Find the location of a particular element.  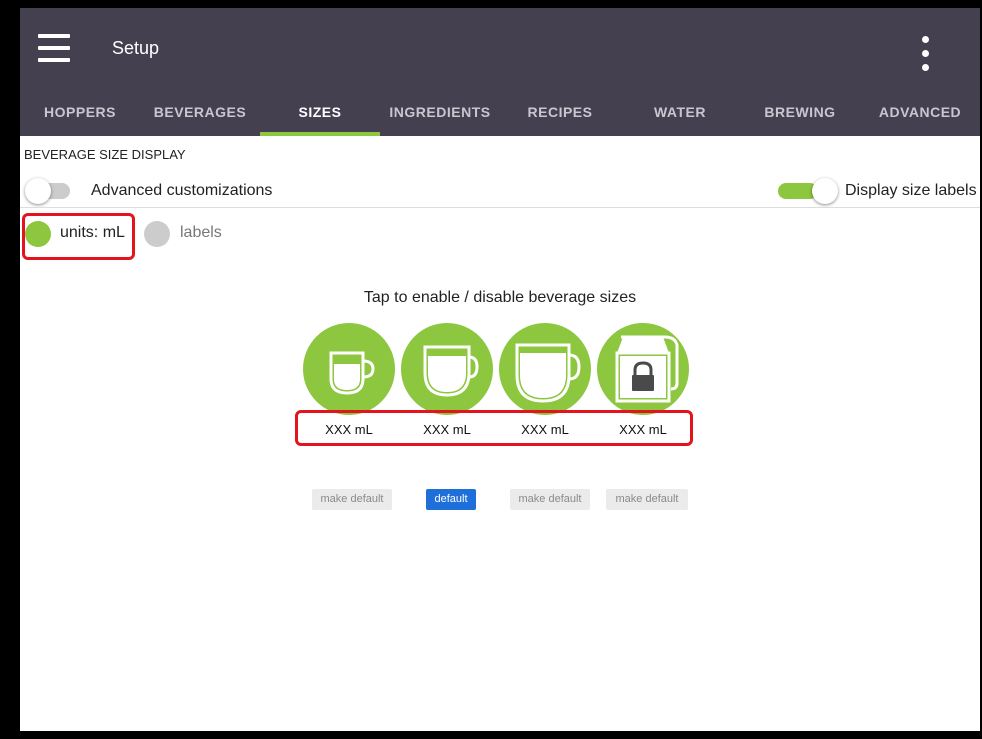

medium-cup-icon is located at coordinates (447, 369).